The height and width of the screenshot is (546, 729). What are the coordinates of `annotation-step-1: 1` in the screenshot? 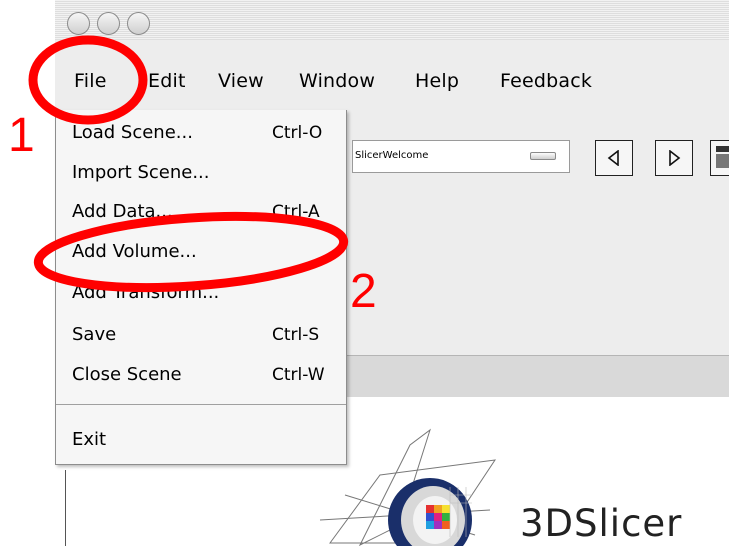 It's located at (21, 135).